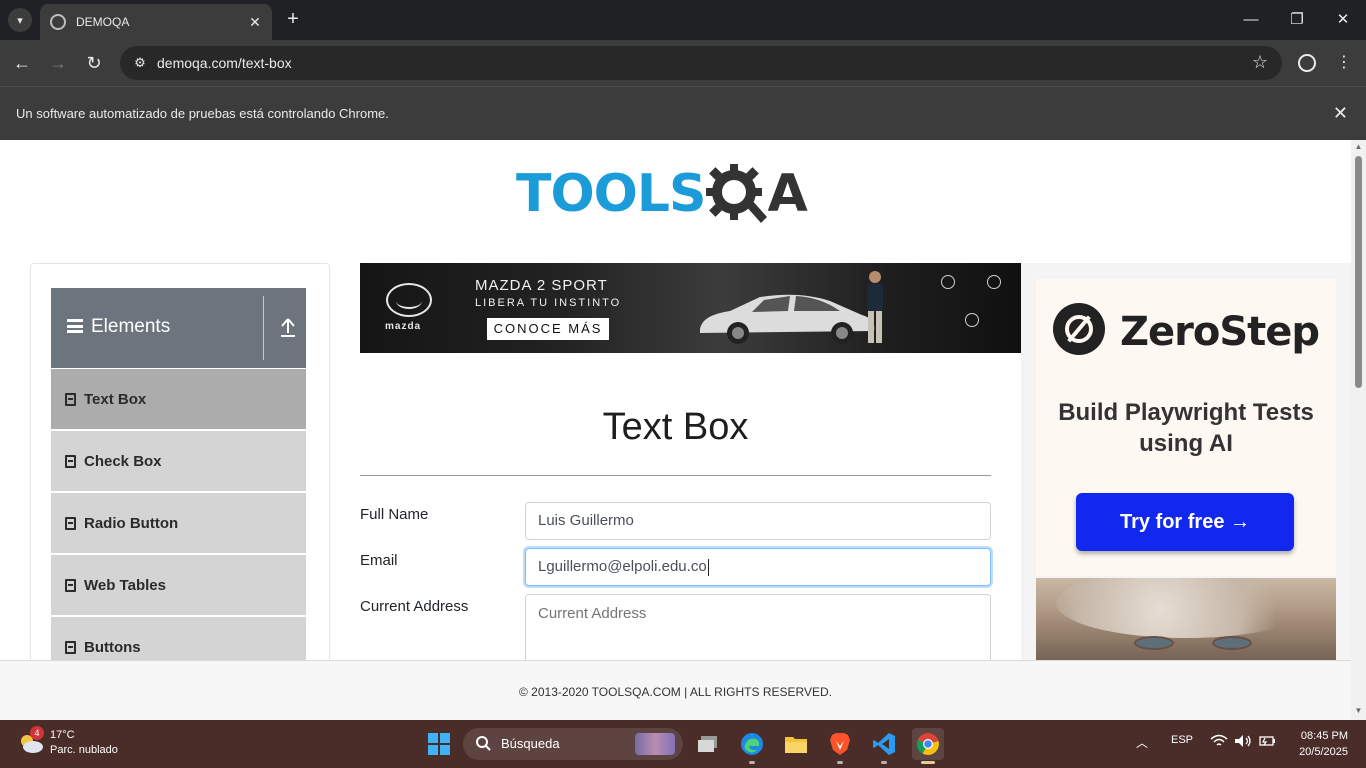  I want to click on mazda-subline: LIBERA TU INSTINTO, so click(548, 303).